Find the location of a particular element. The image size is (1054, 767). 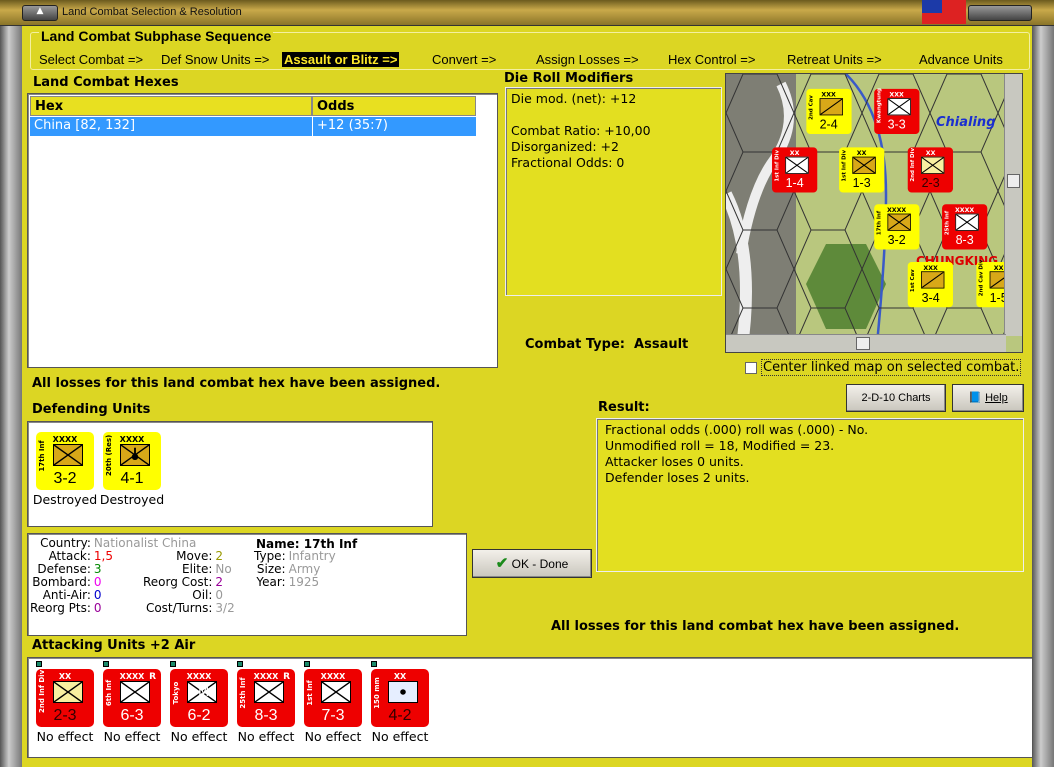

system-menu-button: ▲ is located at coordinates (40, 13).